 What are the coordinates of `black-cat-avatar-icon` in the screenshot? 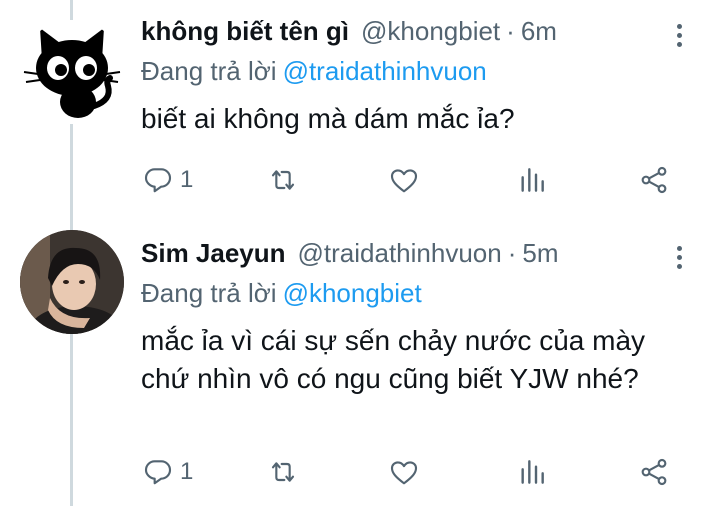 It's located at (72, 72).